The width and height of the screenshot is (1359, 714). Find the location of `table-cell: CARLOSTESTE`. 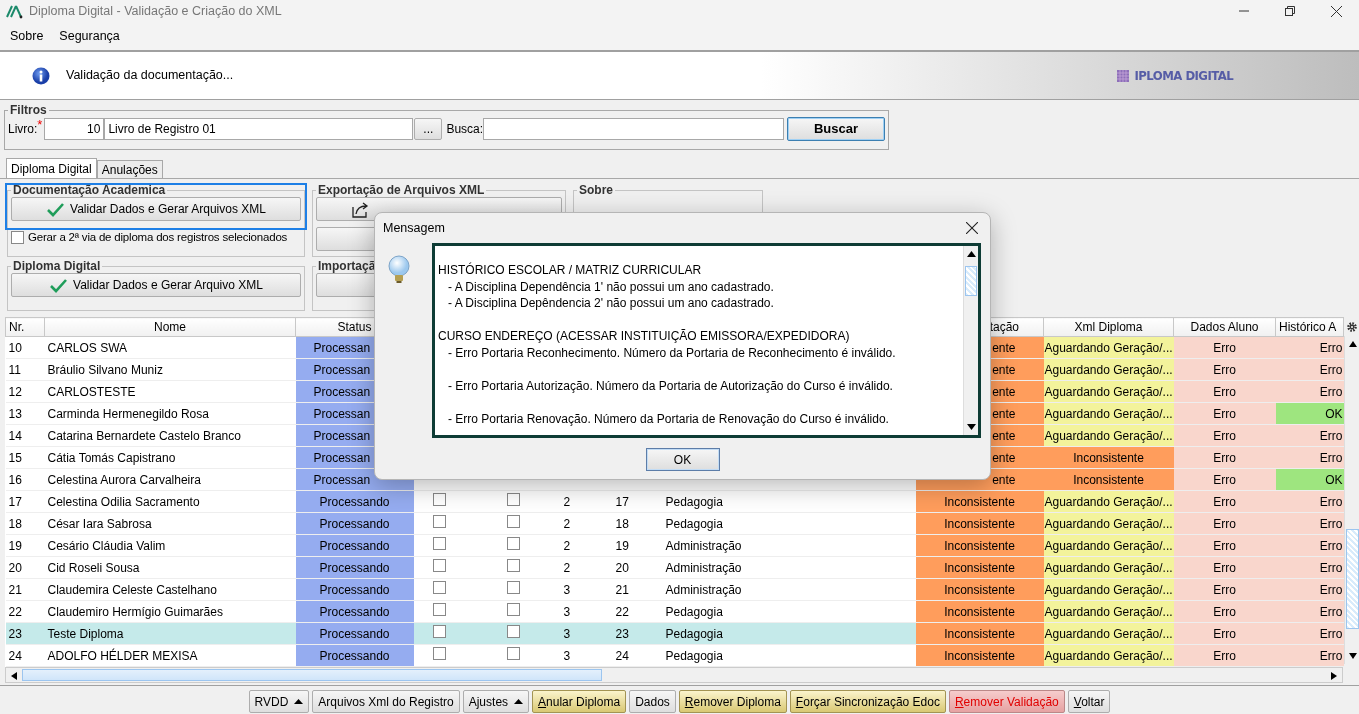

table-cell: CARLOSTESTE is located at coordinates (170, 391).